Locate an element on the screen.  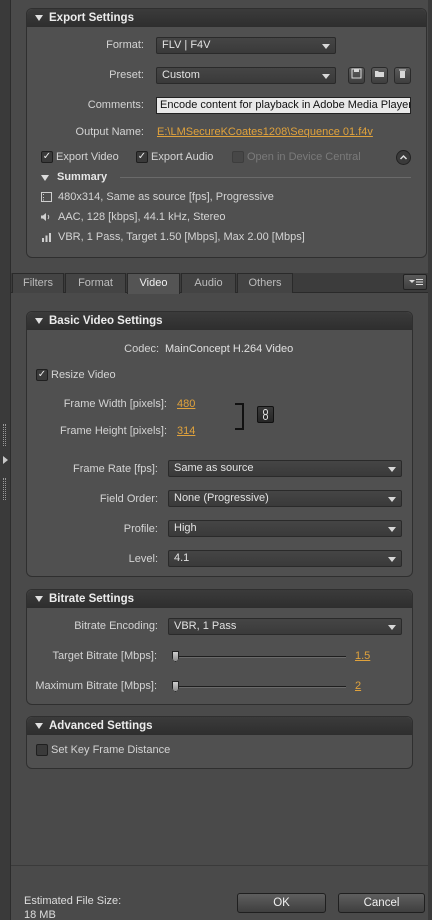
output-name-label: Output Name: is located at coordinates (109, 132).